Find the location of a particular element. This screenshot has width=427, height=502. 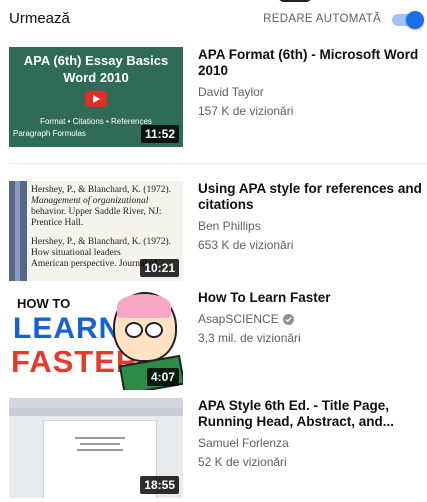

thumb-1-text-line1: APA (6th) Essay Basics is located at coordinates (96, 60).